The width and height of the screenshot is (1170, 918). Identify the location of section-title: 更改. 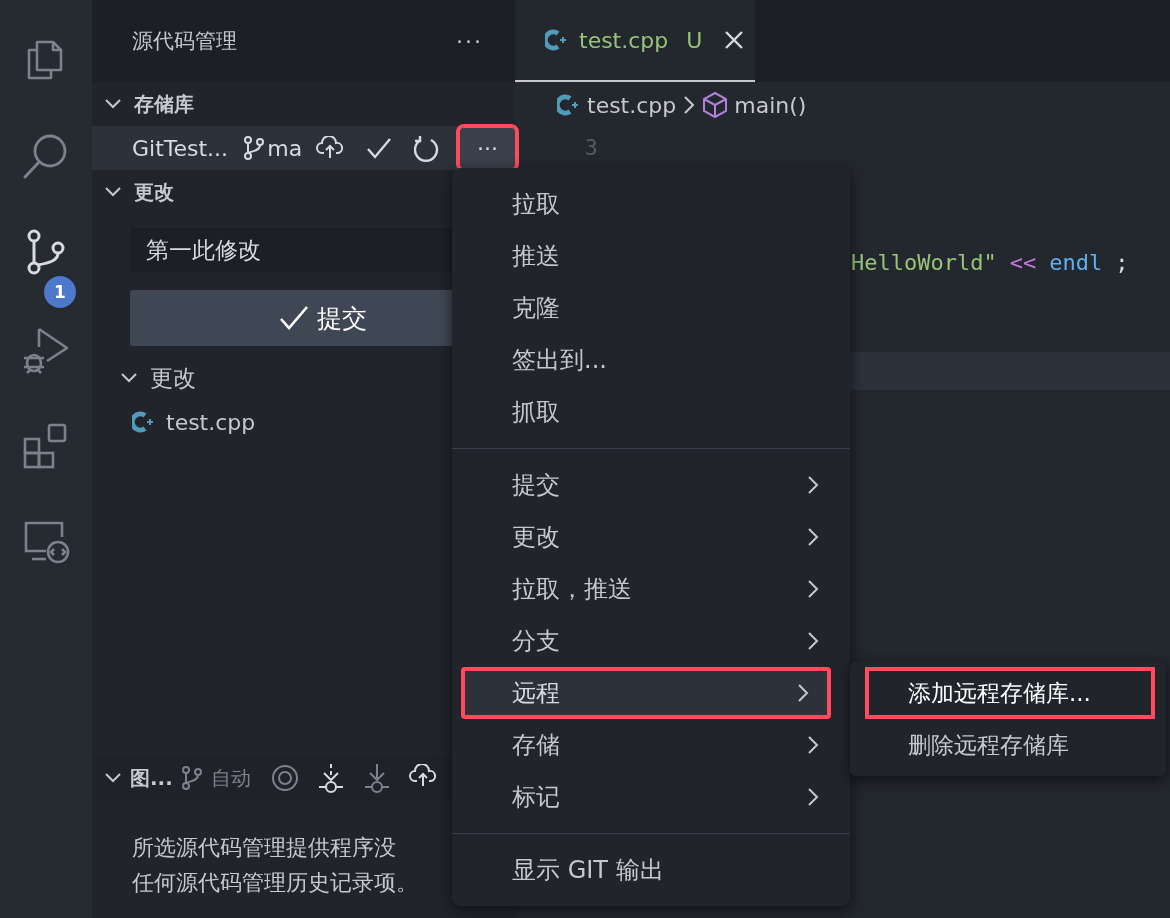
(154, 192).